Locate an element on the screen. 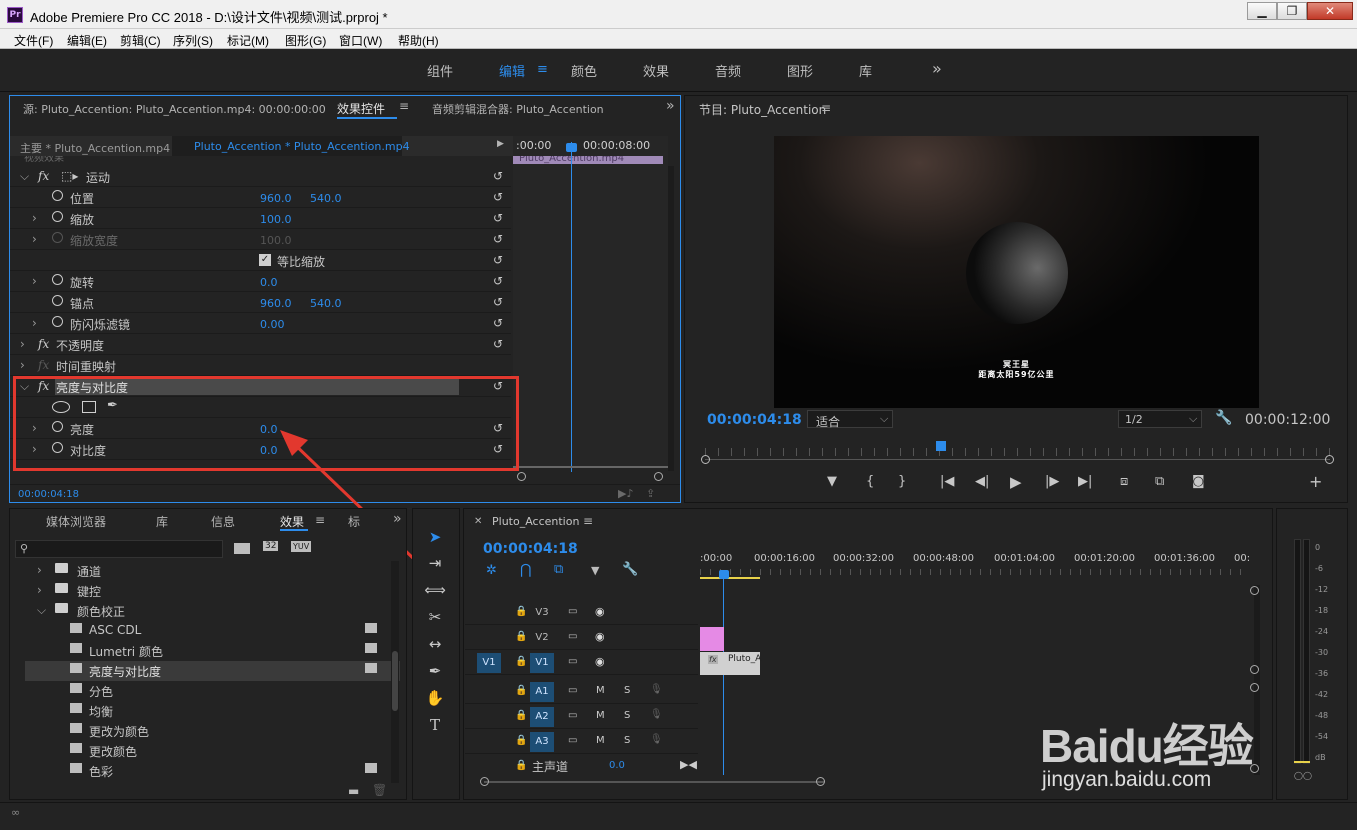 Image resolution: width=1357 pixels, height=830 pixels. nest-sequence-icon: ✲ is located at coordinates (491, 570).